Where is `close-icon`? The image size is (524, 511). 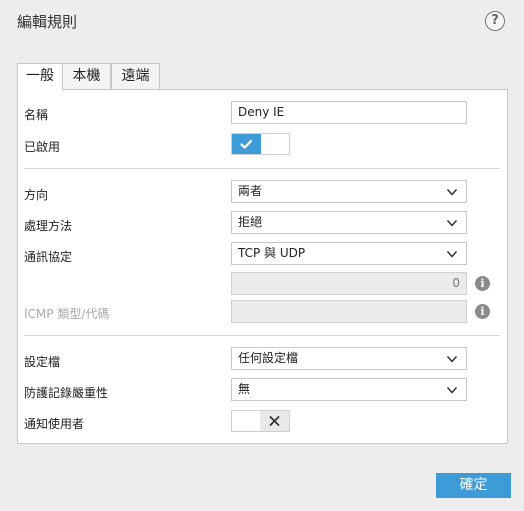 close-icon is located at coordinates (274, 421).